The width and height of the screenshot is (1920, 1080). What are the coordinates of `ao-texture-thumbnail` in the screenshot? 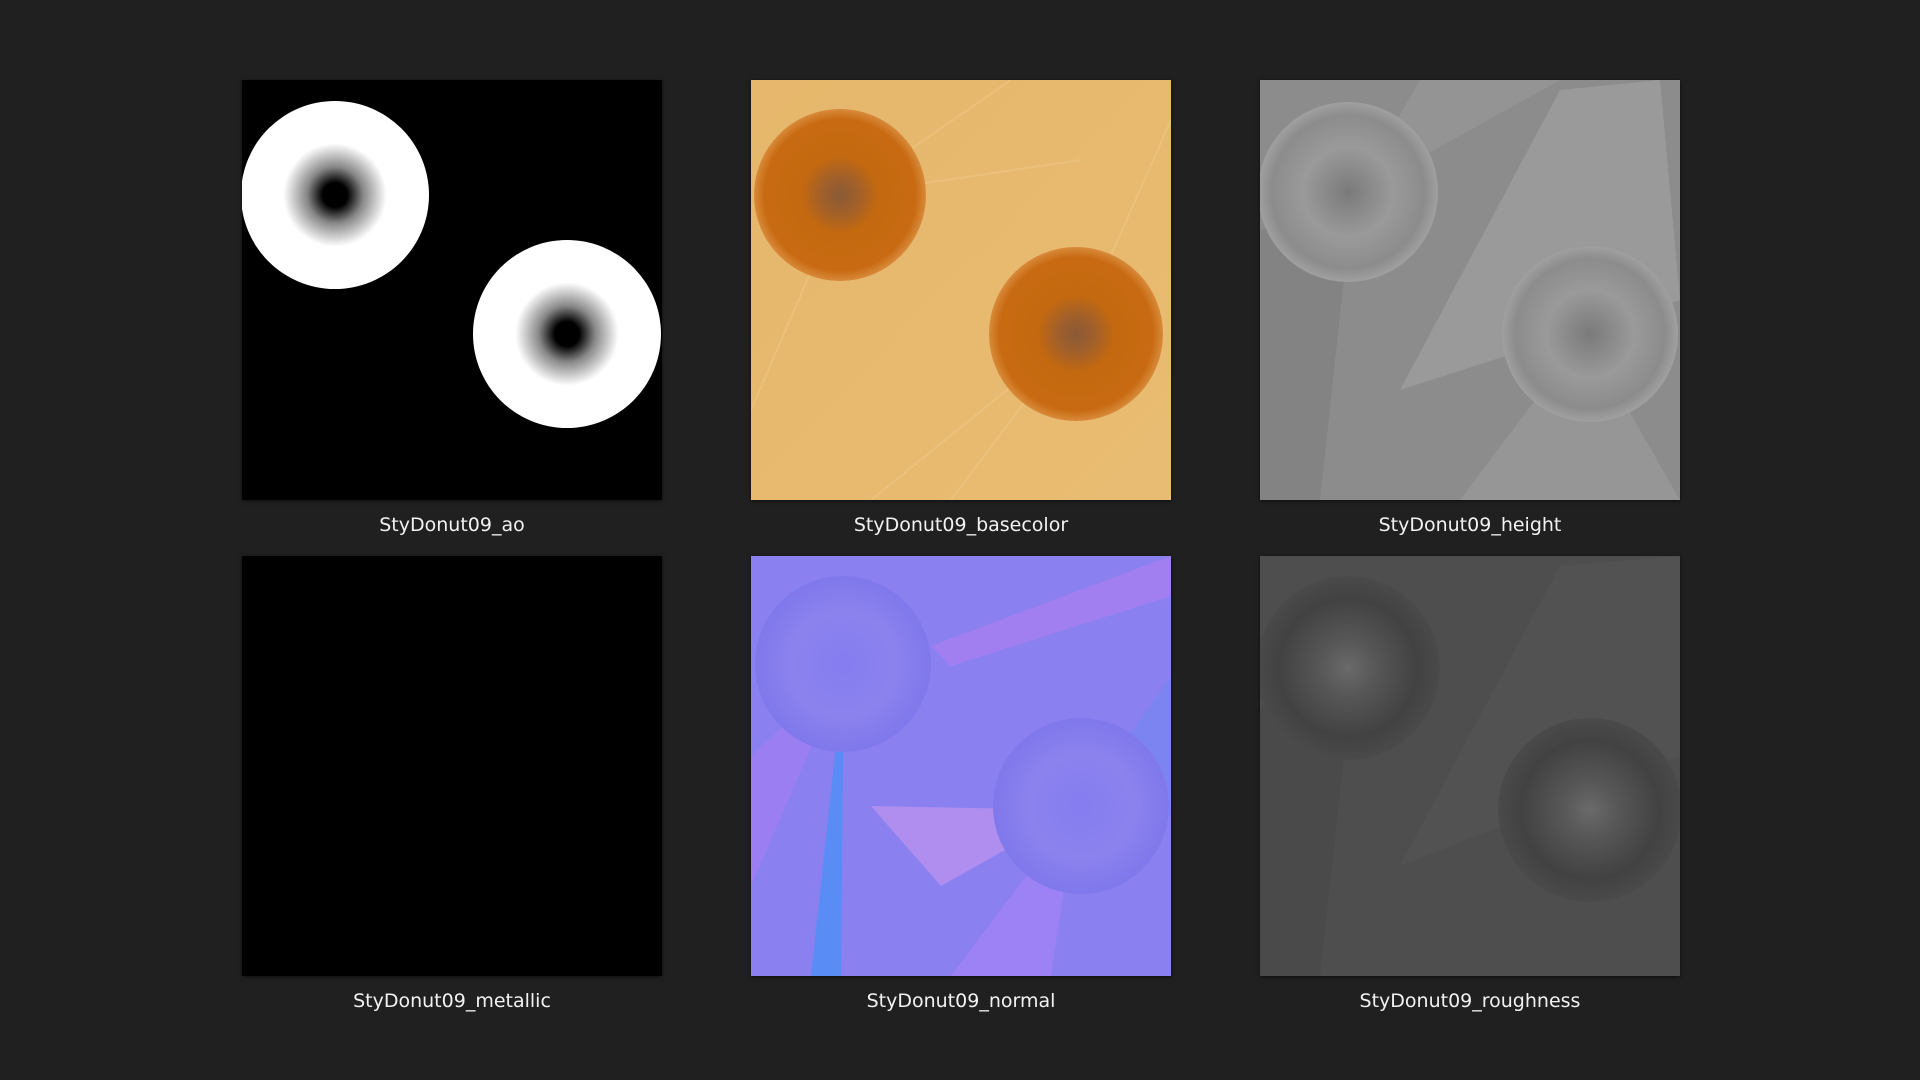 It's located at (452, 290).